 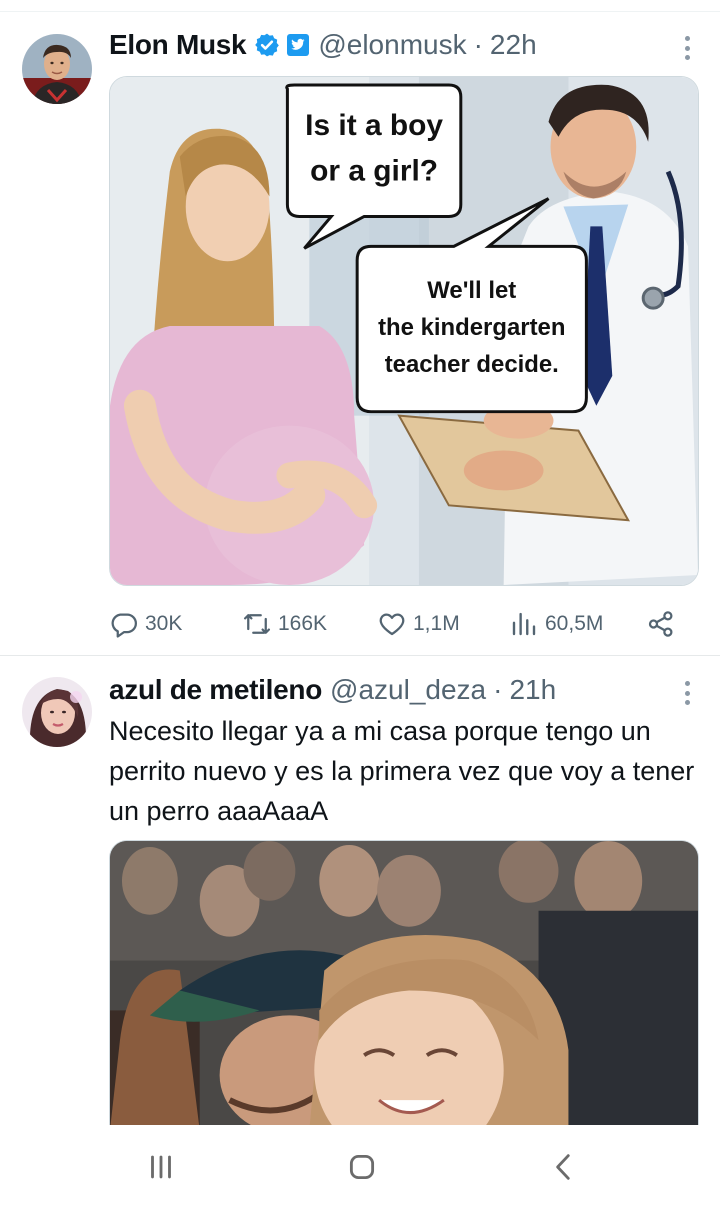 I want to click on home-button, so click(x=362, y=1167).